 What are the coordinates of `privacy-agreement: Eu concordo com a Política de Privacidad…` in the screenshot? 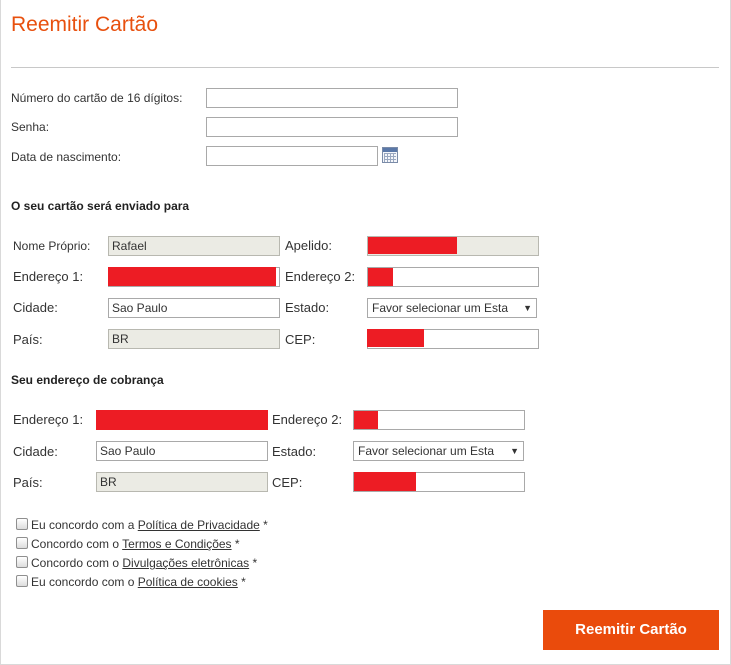 It's located at (149, 525).